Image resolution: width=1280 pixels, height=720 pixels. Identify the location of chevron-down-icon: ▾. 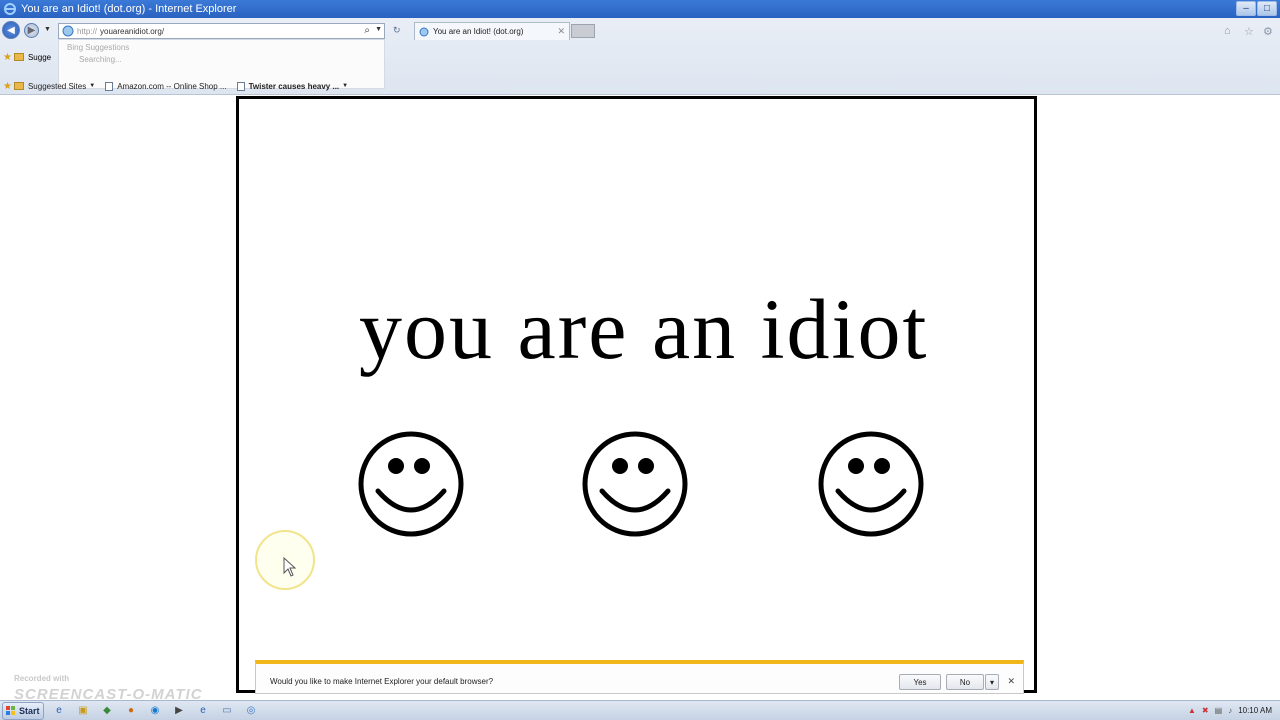
(992, 682).